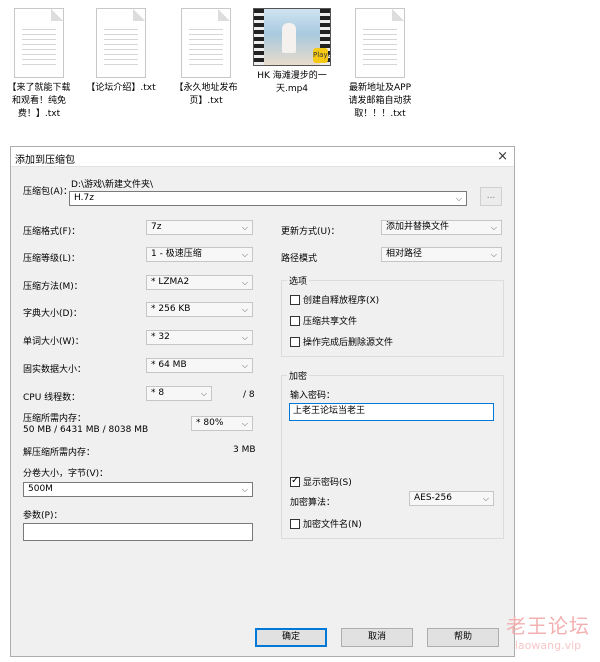 The height and width of the screenshot is (662, 600). I want to click on desktop-file: 【永久地址发布 页】.txt, so click(206, 58).